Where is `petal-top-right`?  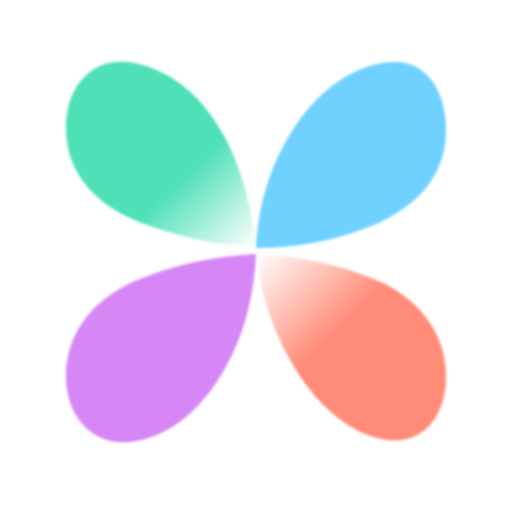 petal-top-right is located at coordinates (351, 154).